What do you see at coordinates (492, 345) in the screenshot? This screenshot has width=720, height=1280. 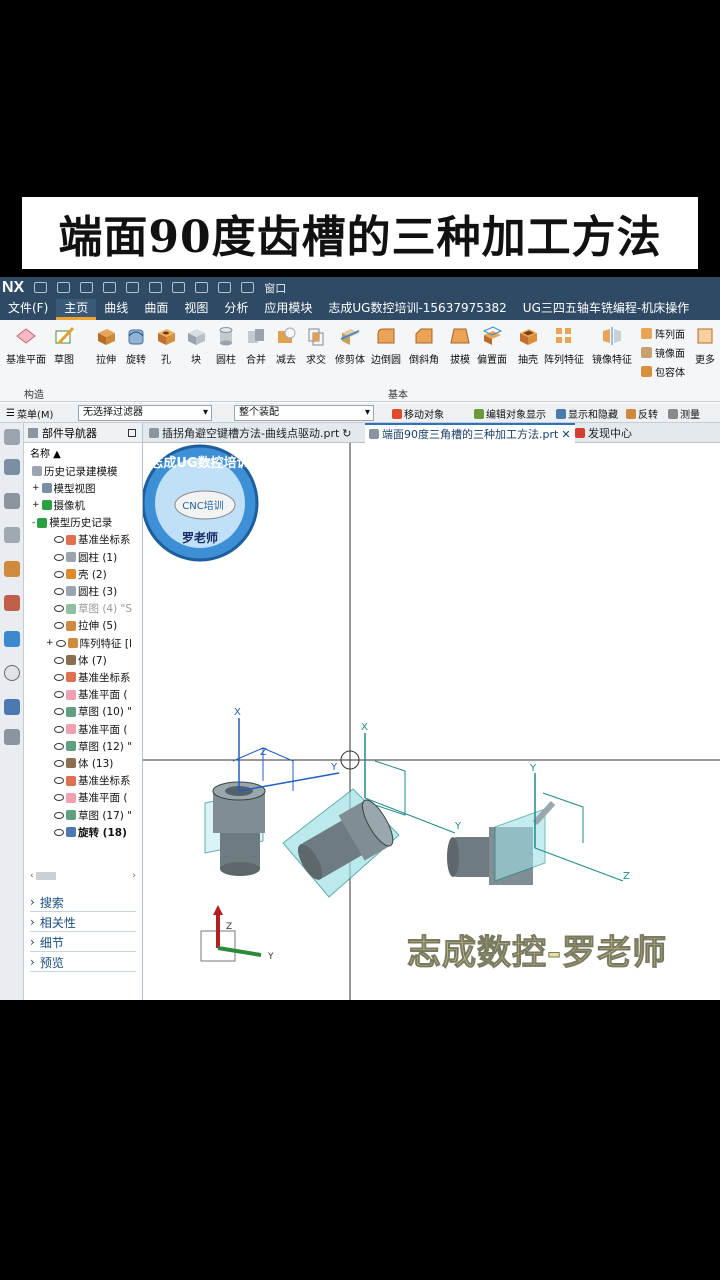 I see `offset-face-button: 偏置面` at bounding box center [492, 345].